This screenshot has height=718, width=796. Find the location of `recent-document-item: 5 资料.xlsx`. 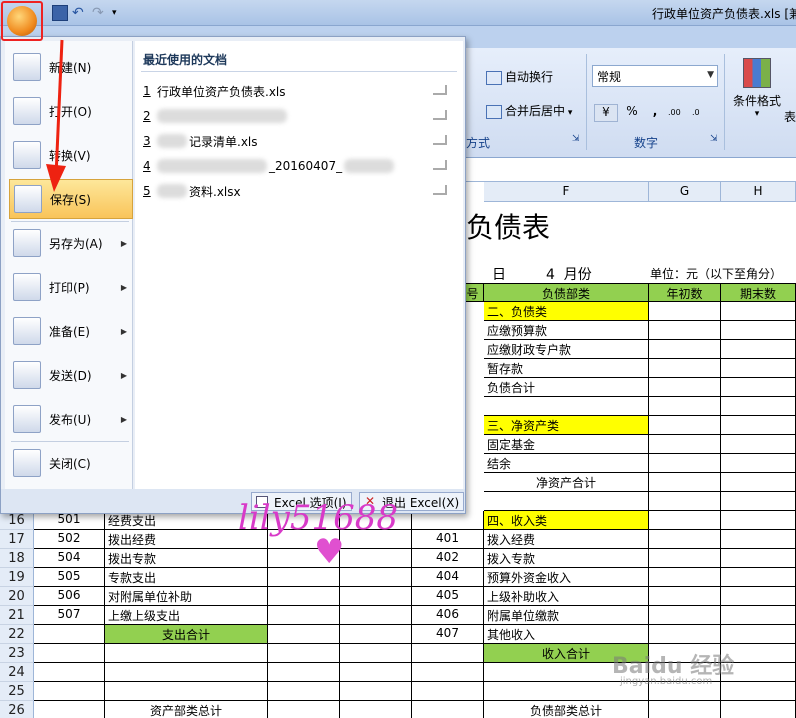

recent-document-item: 5 资料.xlsx is located at coordinates (298, 191).